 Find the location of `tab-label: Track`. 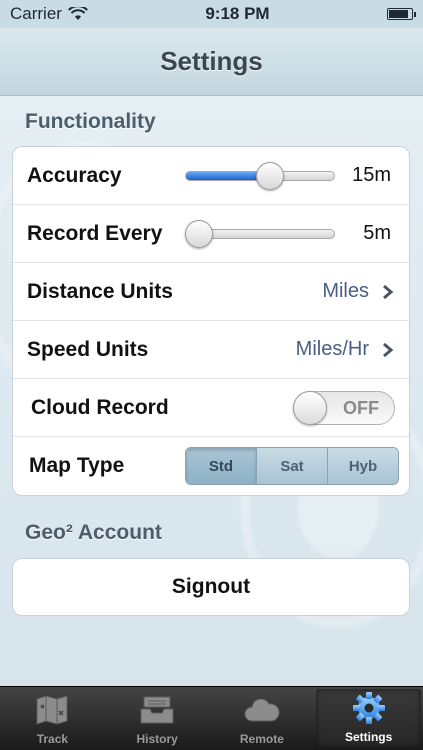

tab-label: Track is located at coordinates (52, 739).